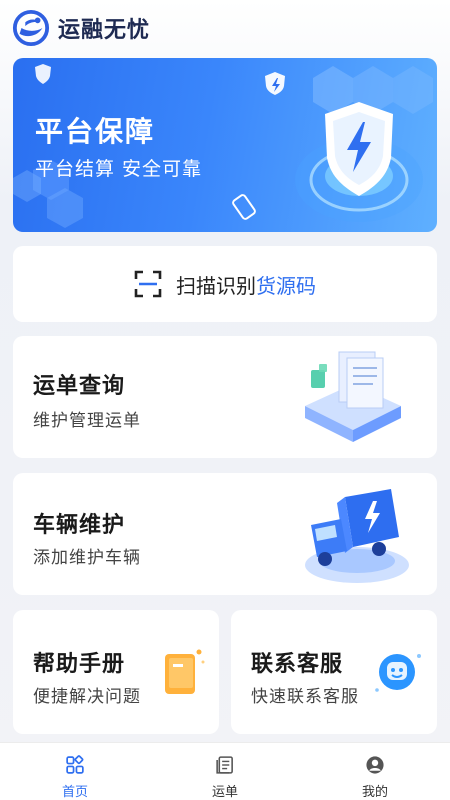 The image size is (450, 800). Describe the element at coordinates (216, 285) in the screenshot. I see `scan-label-prefix: 扫描识别` at that location.